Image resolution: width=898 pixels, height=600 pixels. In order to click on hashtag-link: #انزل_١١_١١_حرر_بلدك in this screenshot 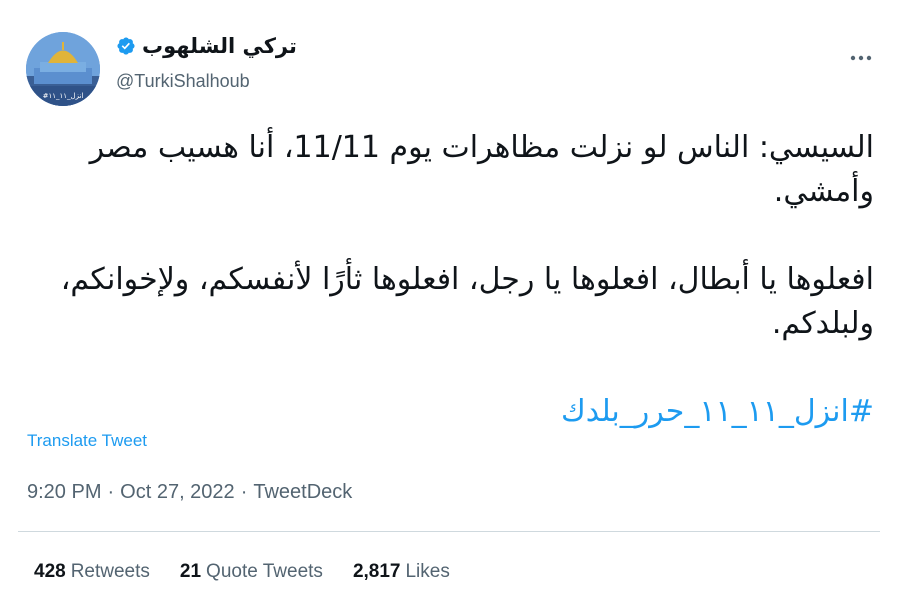, I will do `click(451, 412)`.